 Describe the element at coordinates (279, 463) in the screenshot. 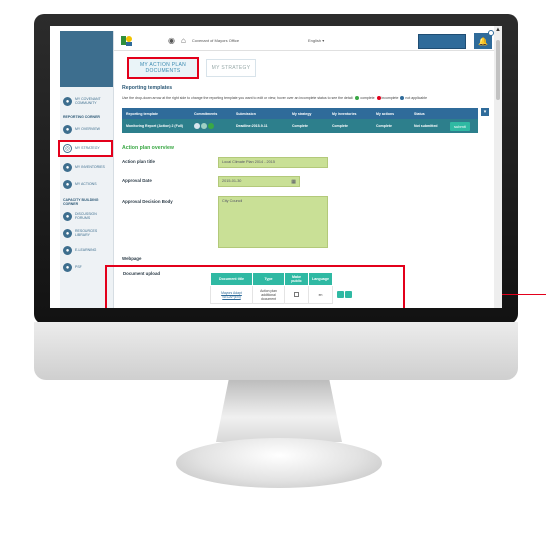

I see `monitor-stand-base` at that location.